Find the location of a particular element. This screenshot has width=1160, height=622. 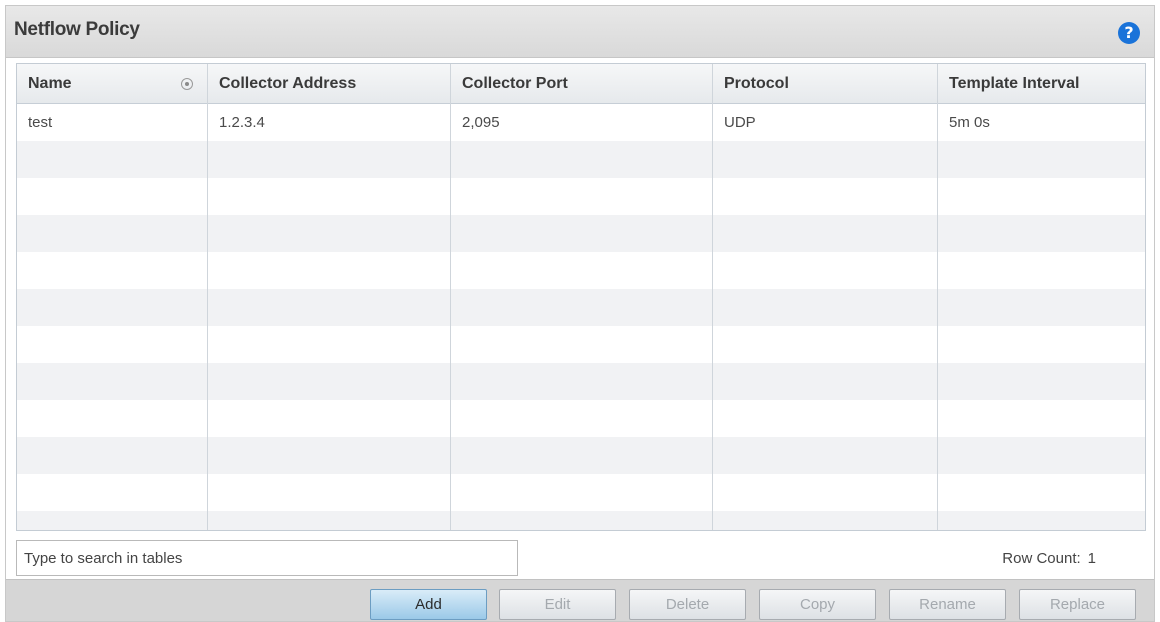

delete-button: Delete is located at coordinates (687, 604).